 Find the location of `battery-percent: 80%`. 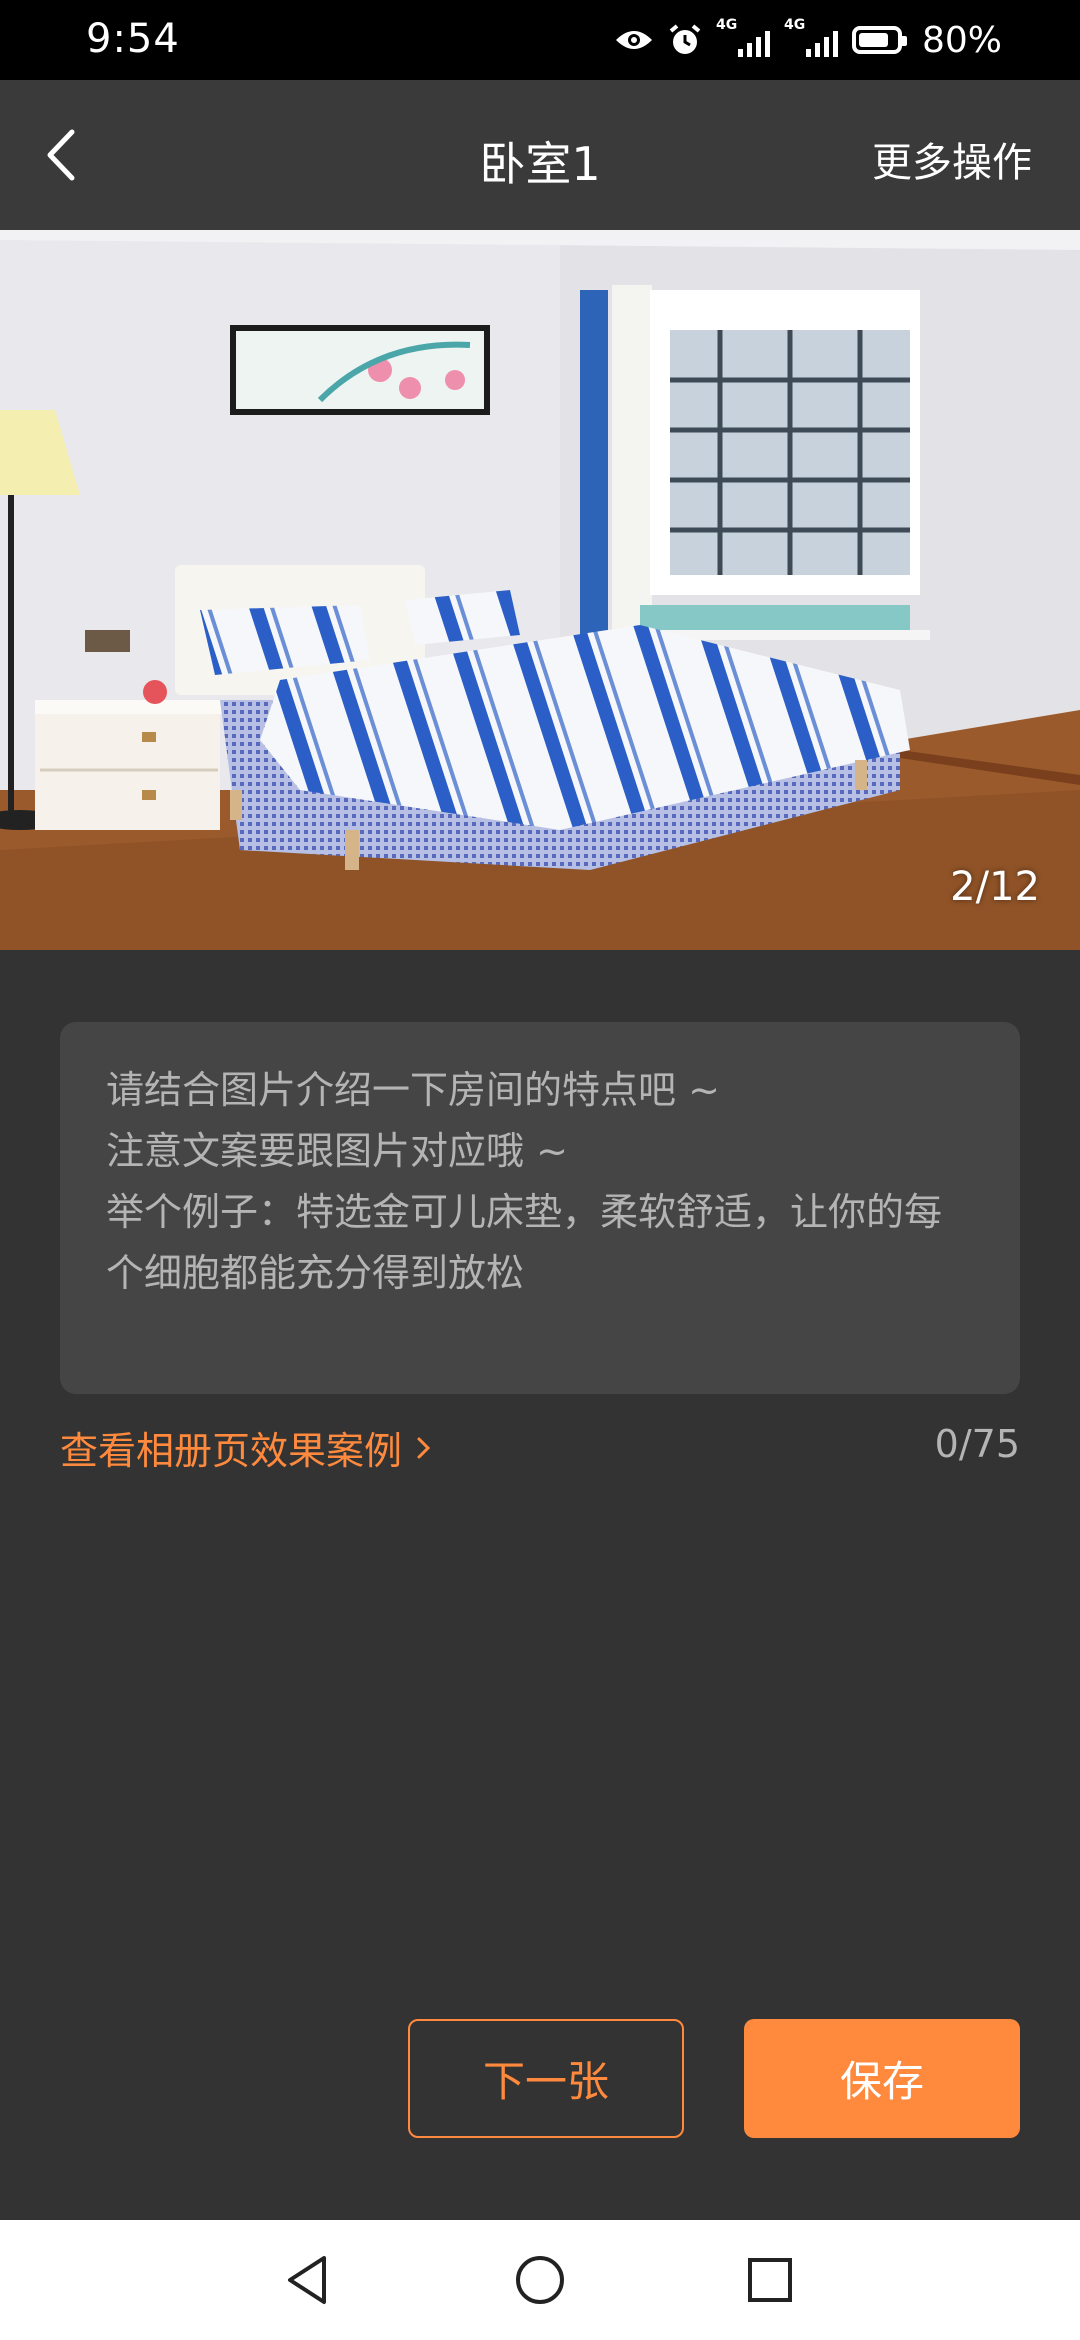

battery-percent: 80% is located at coordinates (961, 40).